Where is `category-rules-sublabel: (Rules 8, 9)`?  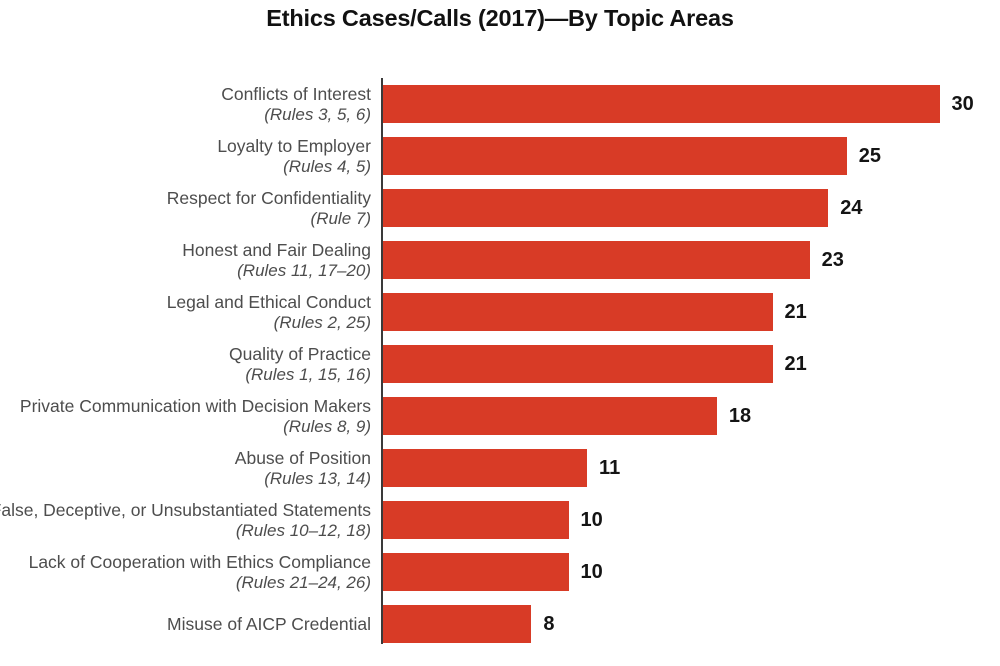
category-rules-sublabel: (Rules 8, 9) is located at coordinates (327, 426).